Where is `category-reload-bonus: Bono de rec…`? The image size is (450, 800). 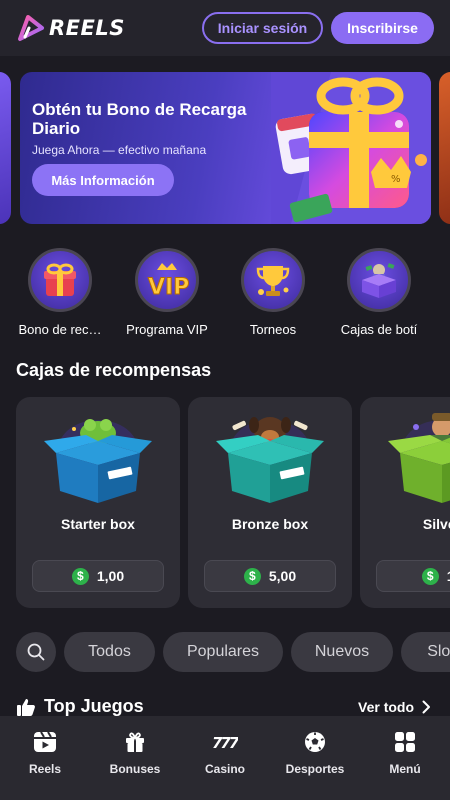
category-reload-bonus: Bono de rec… is located at coordinates (60, 292).